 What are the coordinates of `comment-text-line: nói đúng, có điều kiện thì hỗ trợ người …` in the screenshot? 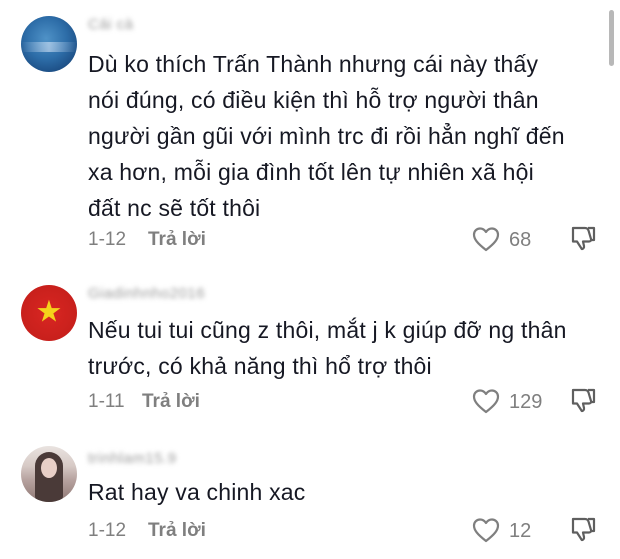 It's located at (313, 100).